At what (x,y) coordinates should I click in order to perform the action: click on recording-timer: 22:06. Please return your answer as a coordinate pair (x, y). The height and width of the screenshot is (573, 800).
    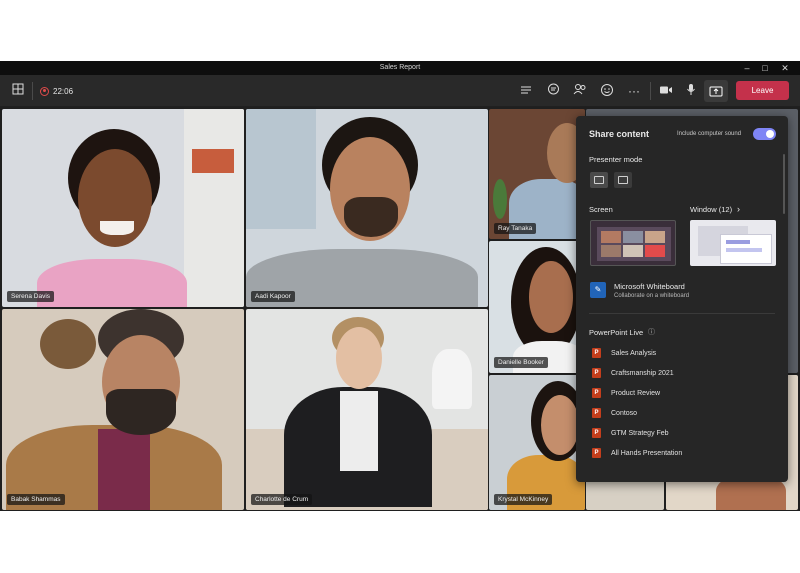
    Looking at the image, I should click on (56, 91).